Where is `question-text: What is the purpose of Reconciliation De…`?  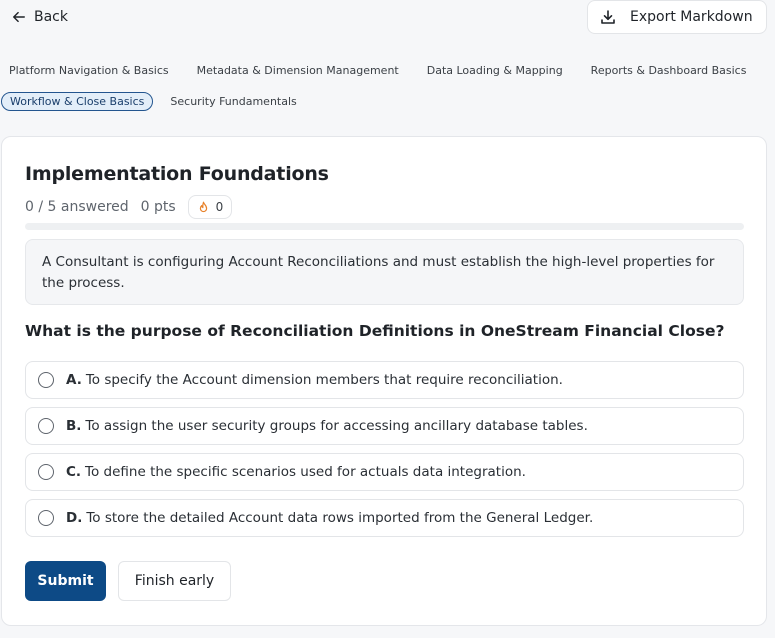
question-text: What is the purpose of Reconciliation De… is located at coordinates (375, 331).